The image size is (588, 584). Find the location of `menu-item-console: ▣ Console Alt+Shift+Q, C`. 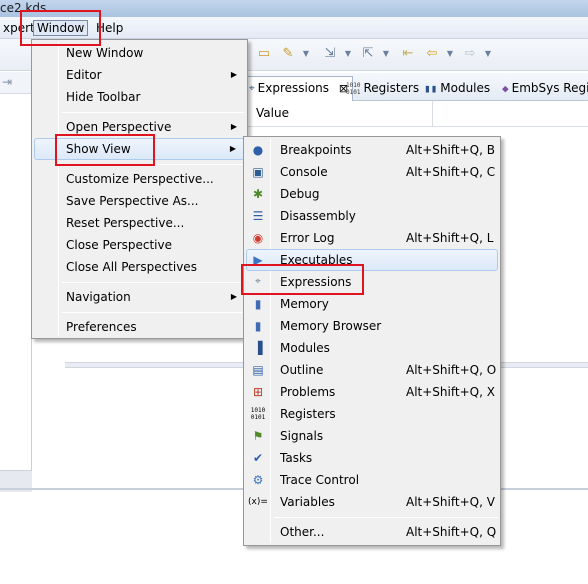

menu-item-console: ▣ Console Alt+Shift+Q, C is located at coordinates (372, 172).